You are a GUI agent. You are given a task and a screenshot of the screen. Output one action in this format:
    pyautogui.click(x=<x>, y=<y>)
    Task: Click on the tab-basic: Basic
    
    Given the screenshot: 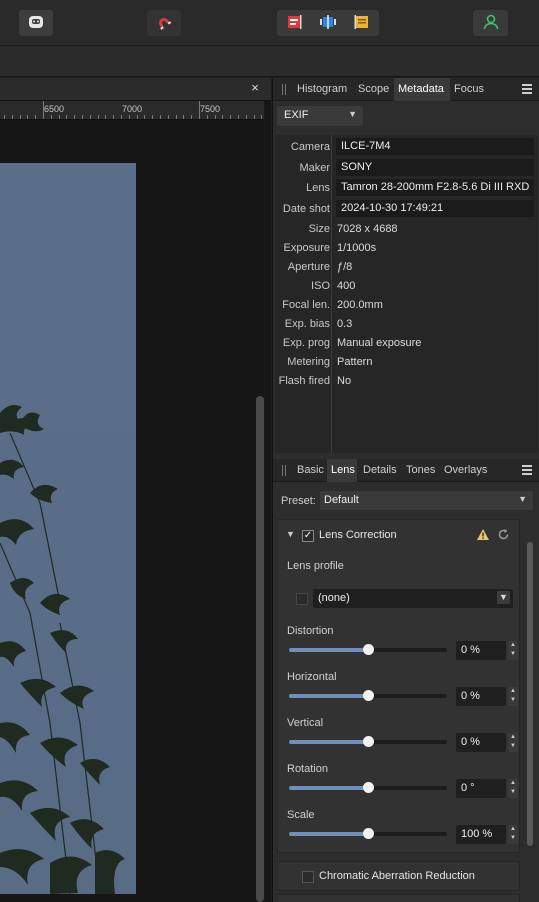 What is the action you would take?
    pyautogui.click(x=310, y=470)
    